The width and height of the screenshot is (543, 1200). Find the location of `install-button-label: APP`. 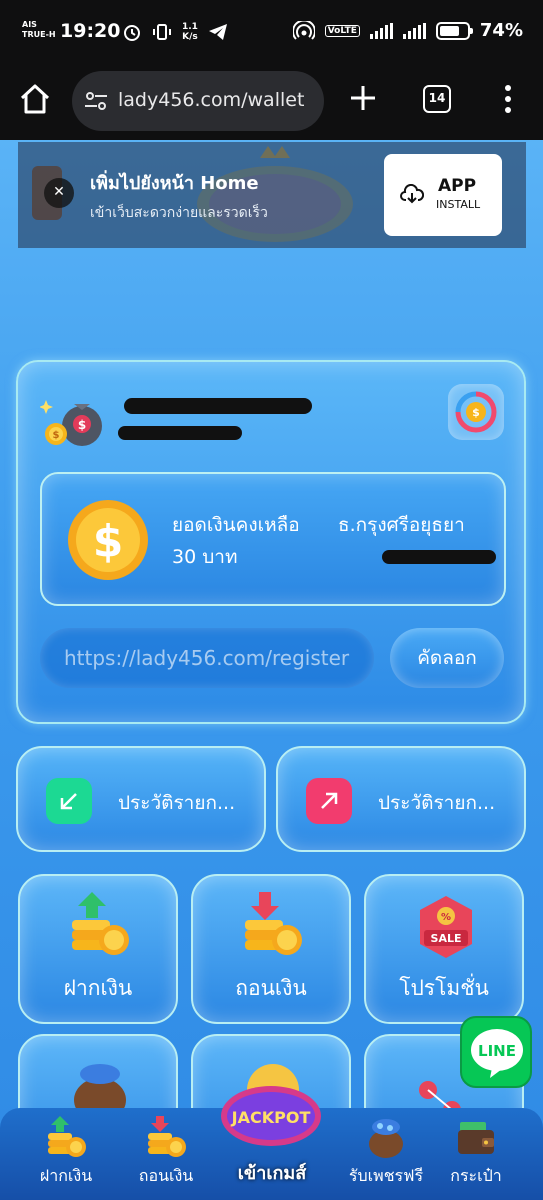

install-button-label: APP is located at coordinates (457, 186).